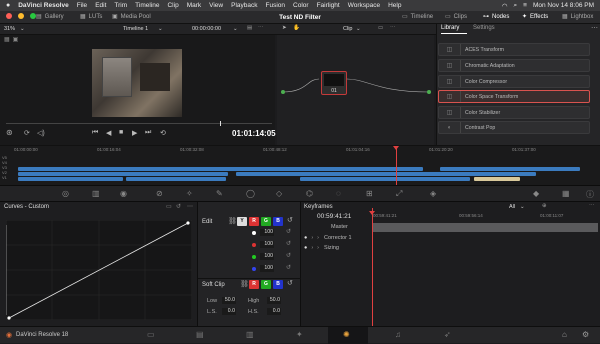 The image size is (600, 344). I want to click on menu-workspace: Workspace, so click(364, 5).